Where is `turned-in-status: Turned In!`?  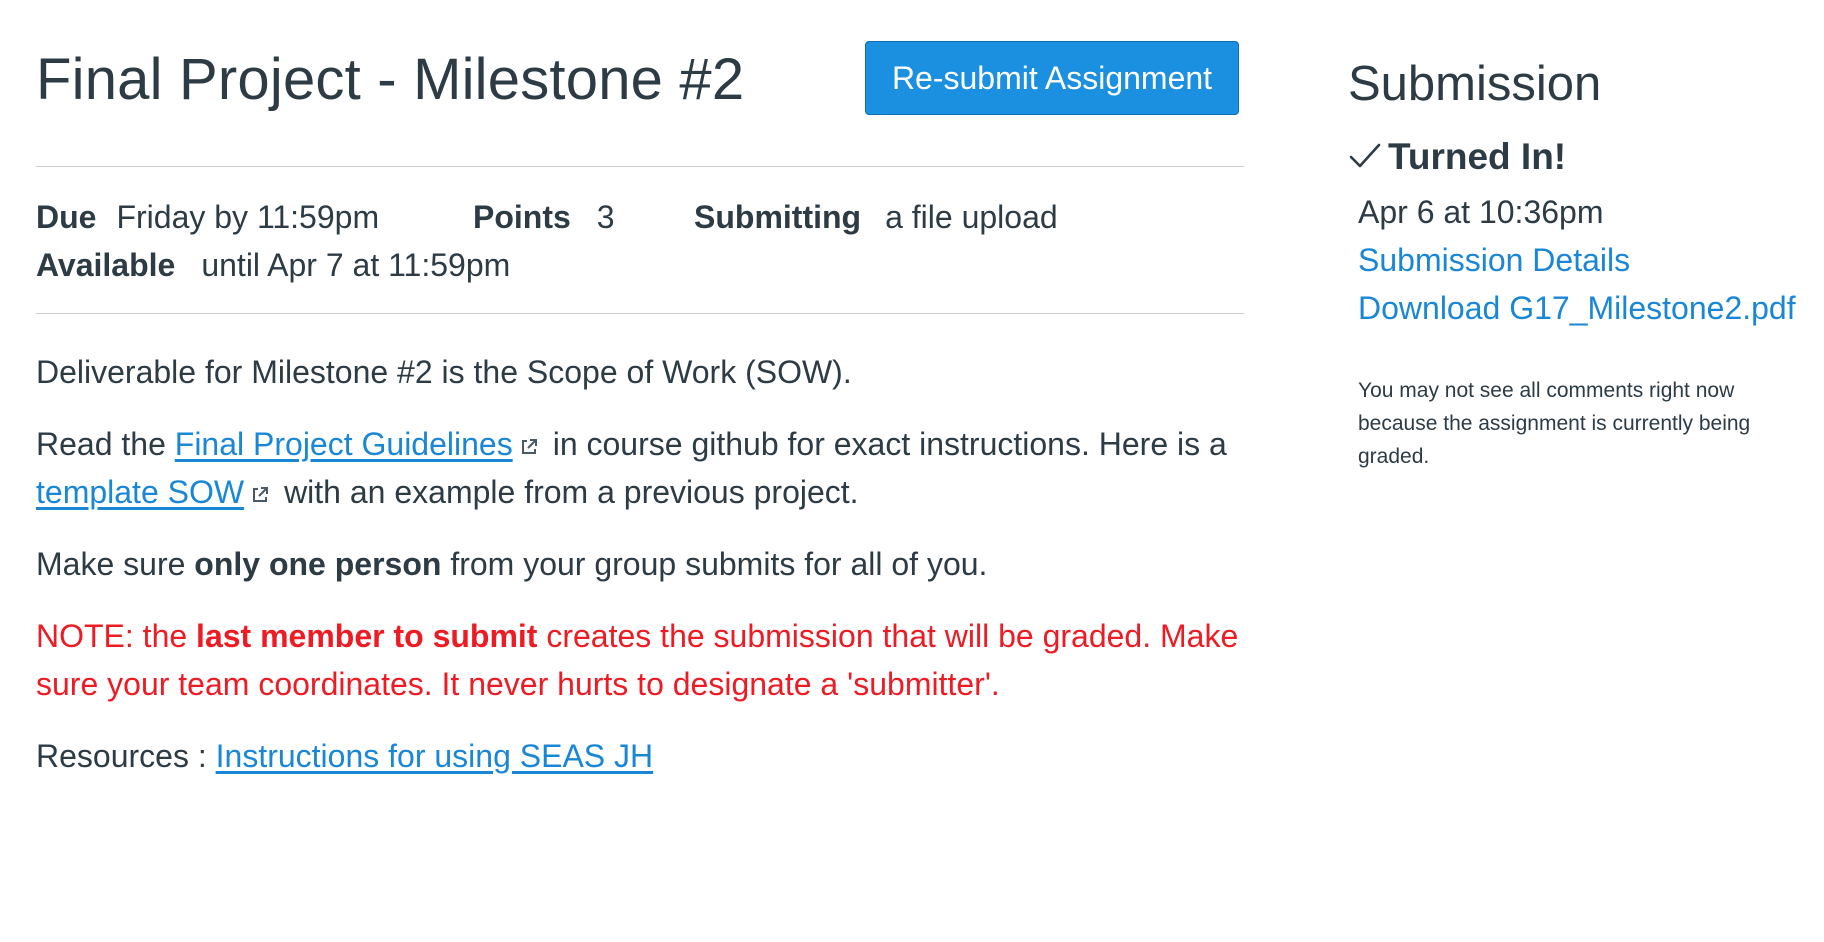
turned-in-status: Turned In! is located at coordinates (1477, 156).